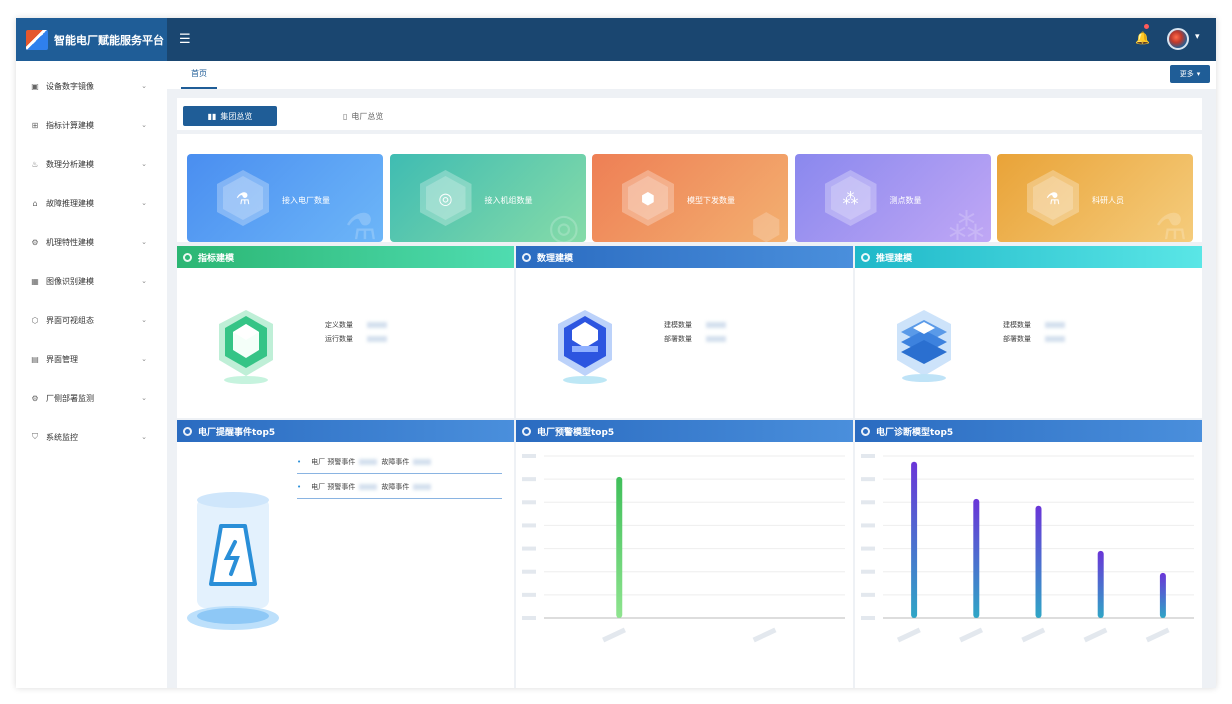  Describe the element at coordinates (691, 39) in the screenshot. I see `top-header: ☰ 🔔 ▾` at that location.